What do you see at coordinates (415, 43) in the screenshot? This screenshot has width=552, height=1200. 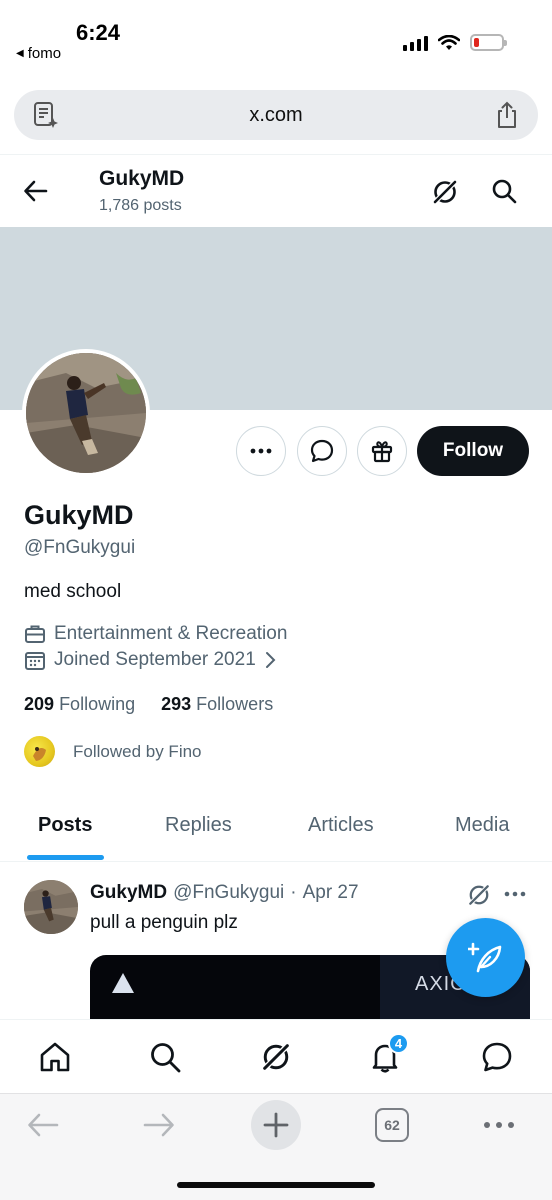 I see `signal-icon` at bounding box center [415, 43].